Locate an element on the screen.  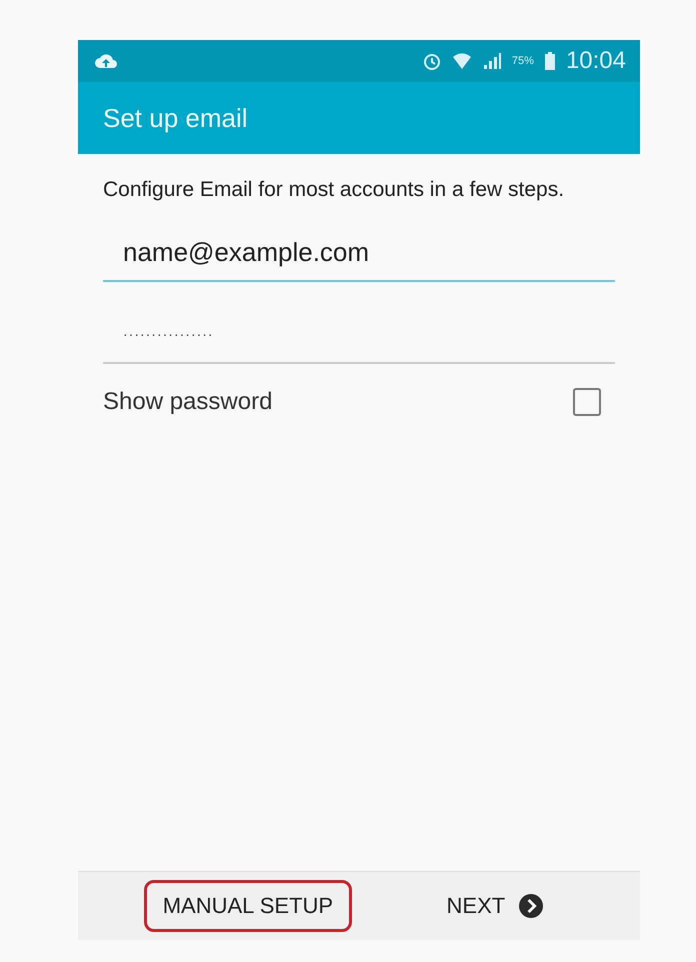
intro-text: Configure Email for most accounts in a few steps. is located at coordinates (334, 190).